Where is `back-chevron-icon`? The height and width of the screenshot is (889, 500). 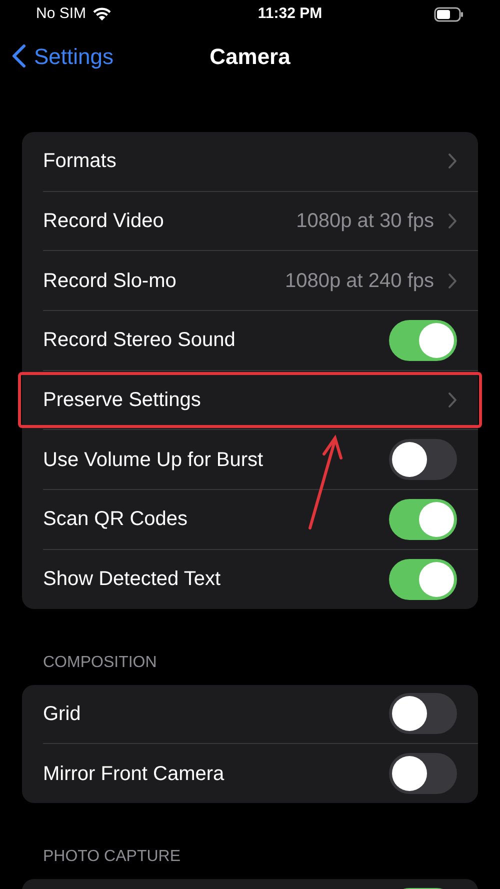 back-chevron-icon is located at coordinates (19, 56).